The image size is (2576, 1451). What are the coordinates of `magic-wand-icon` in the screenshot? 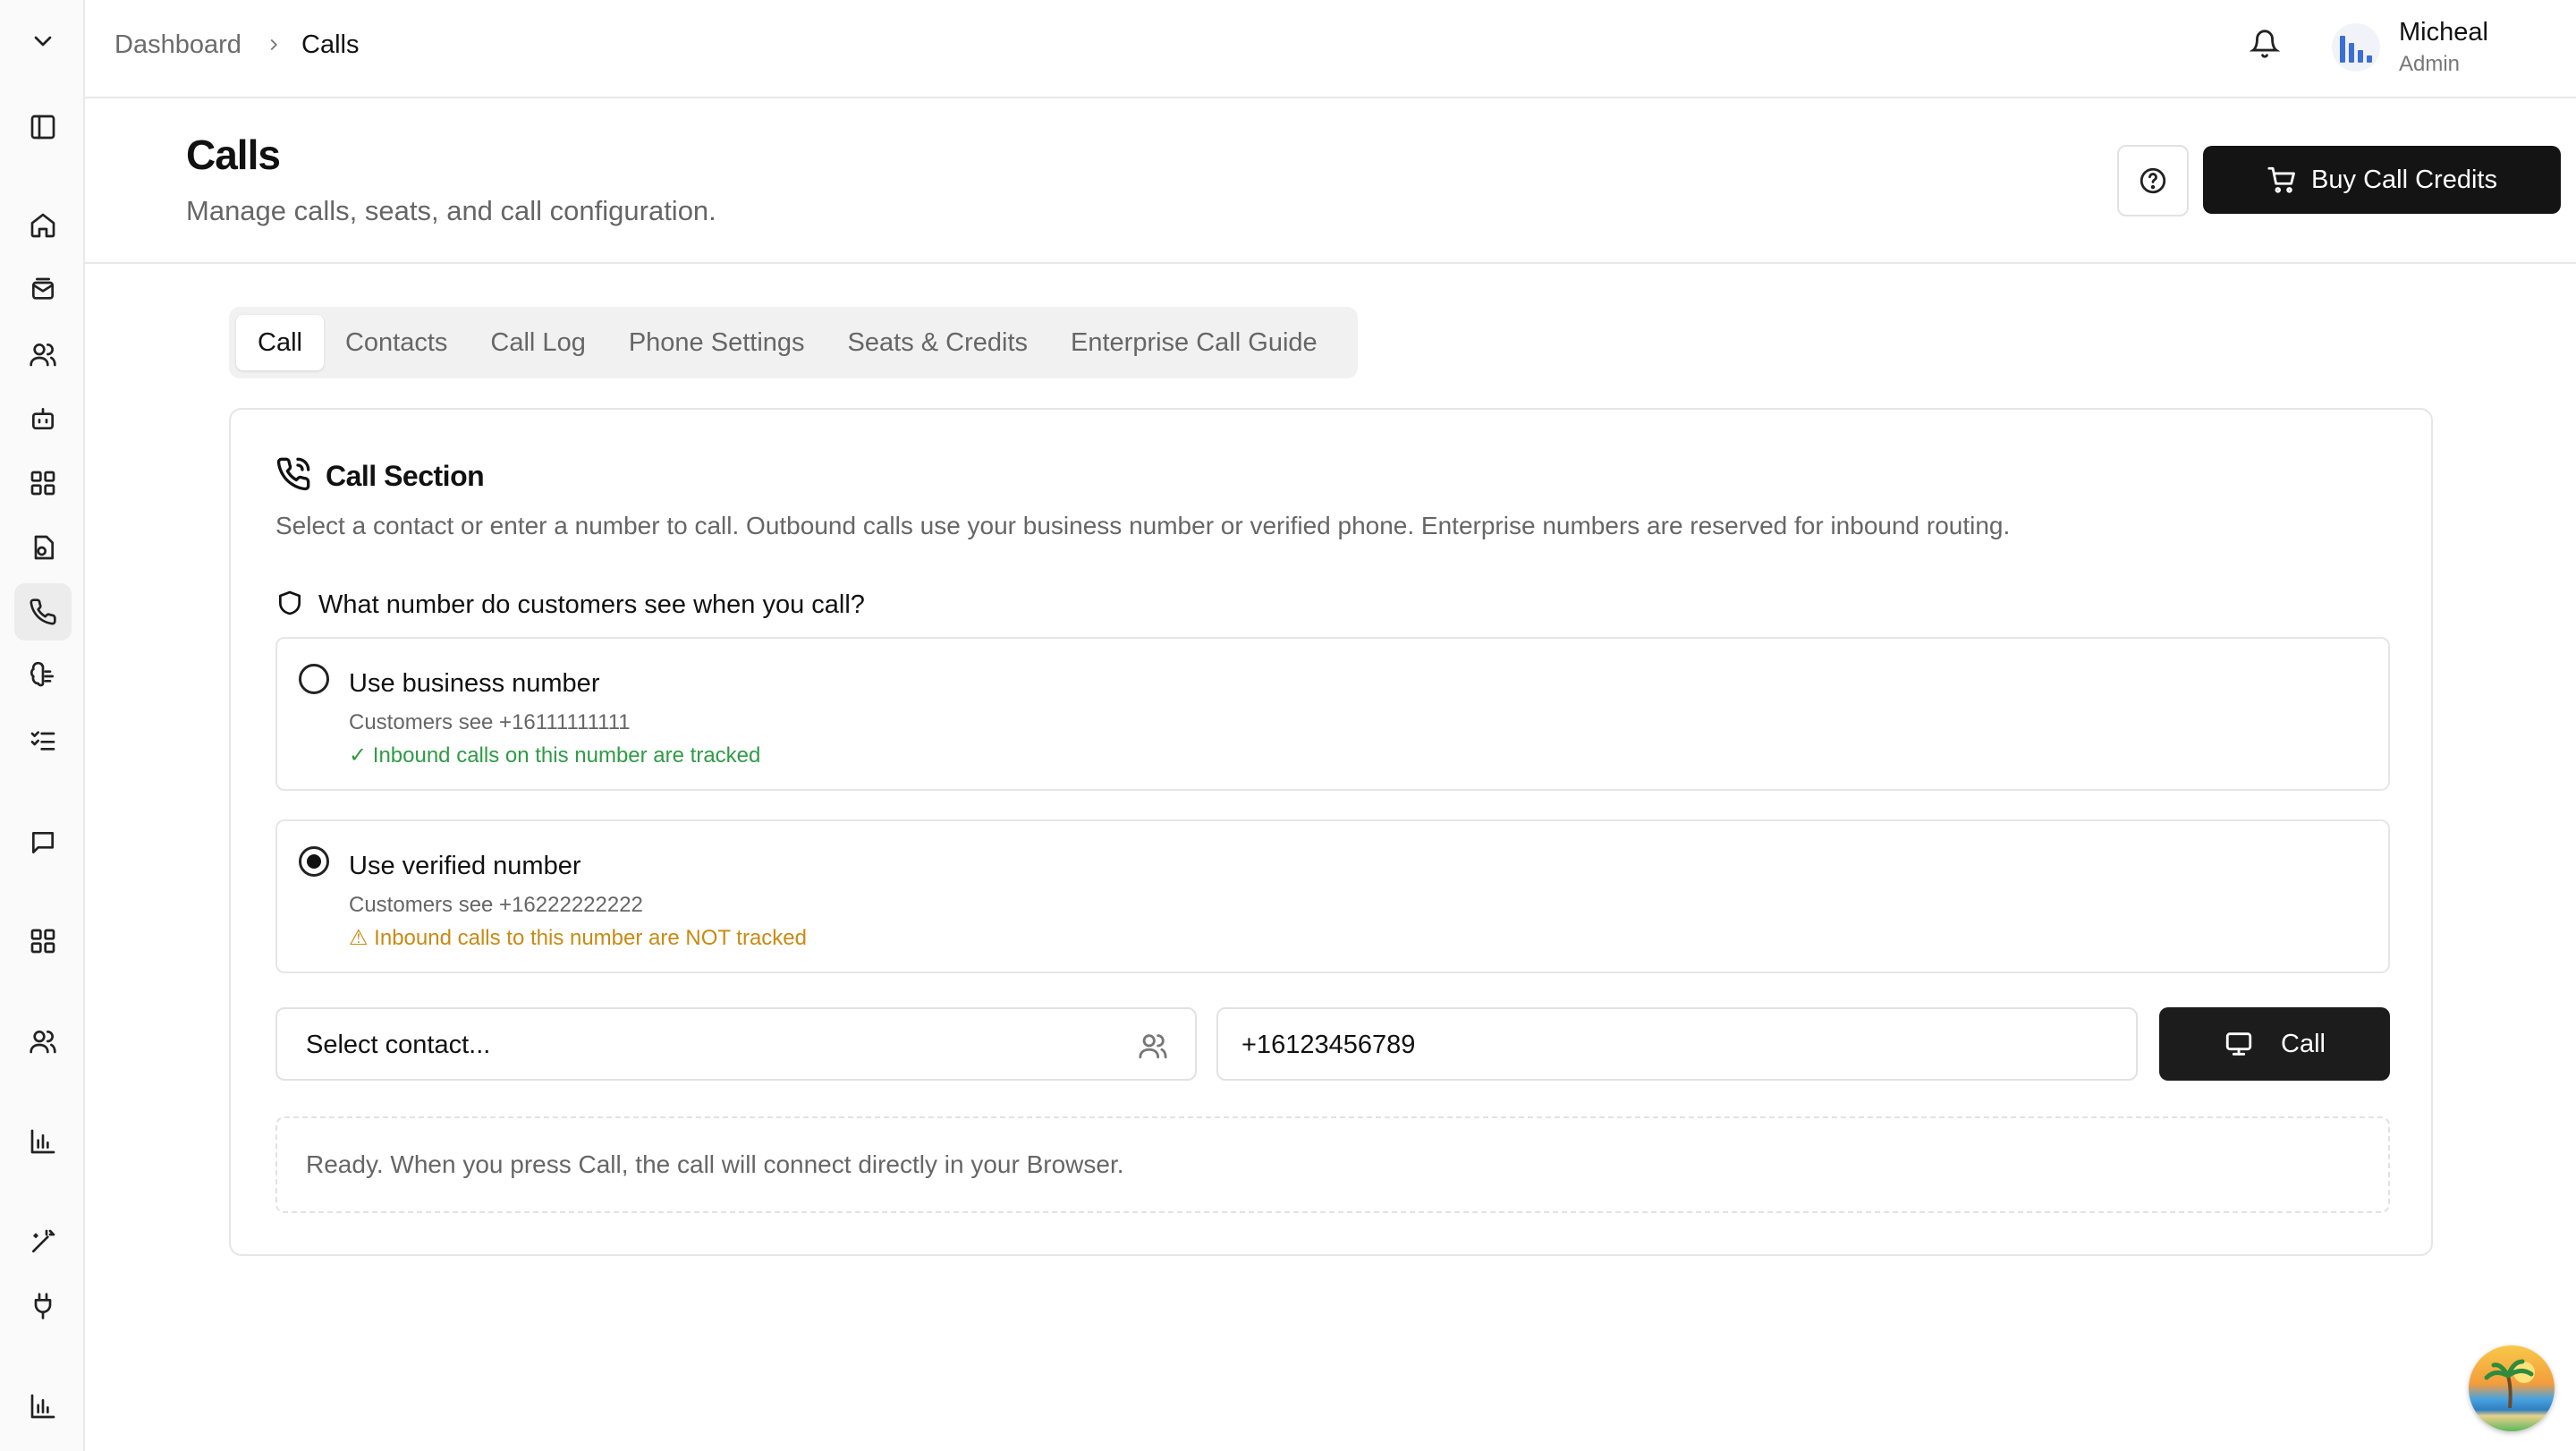 It's located at (43, 1242).